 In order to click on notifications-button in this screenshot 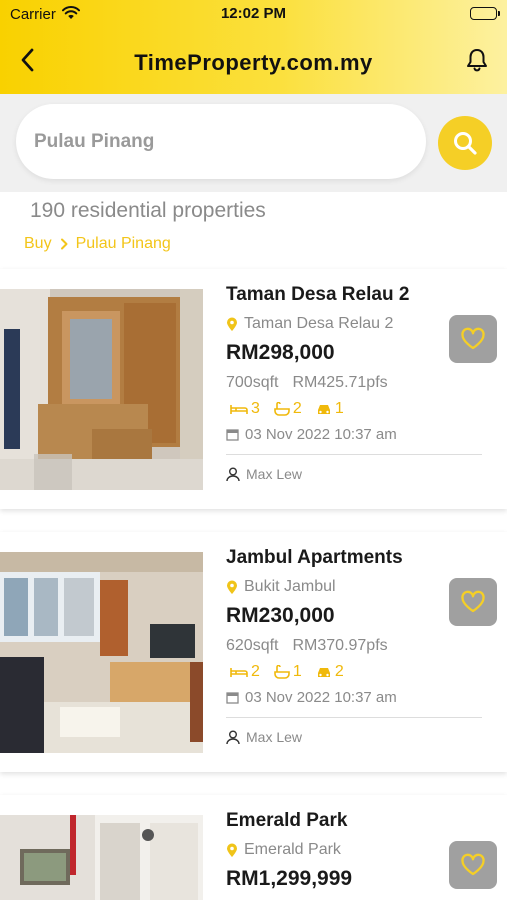, I will do `click(477, 60)`.